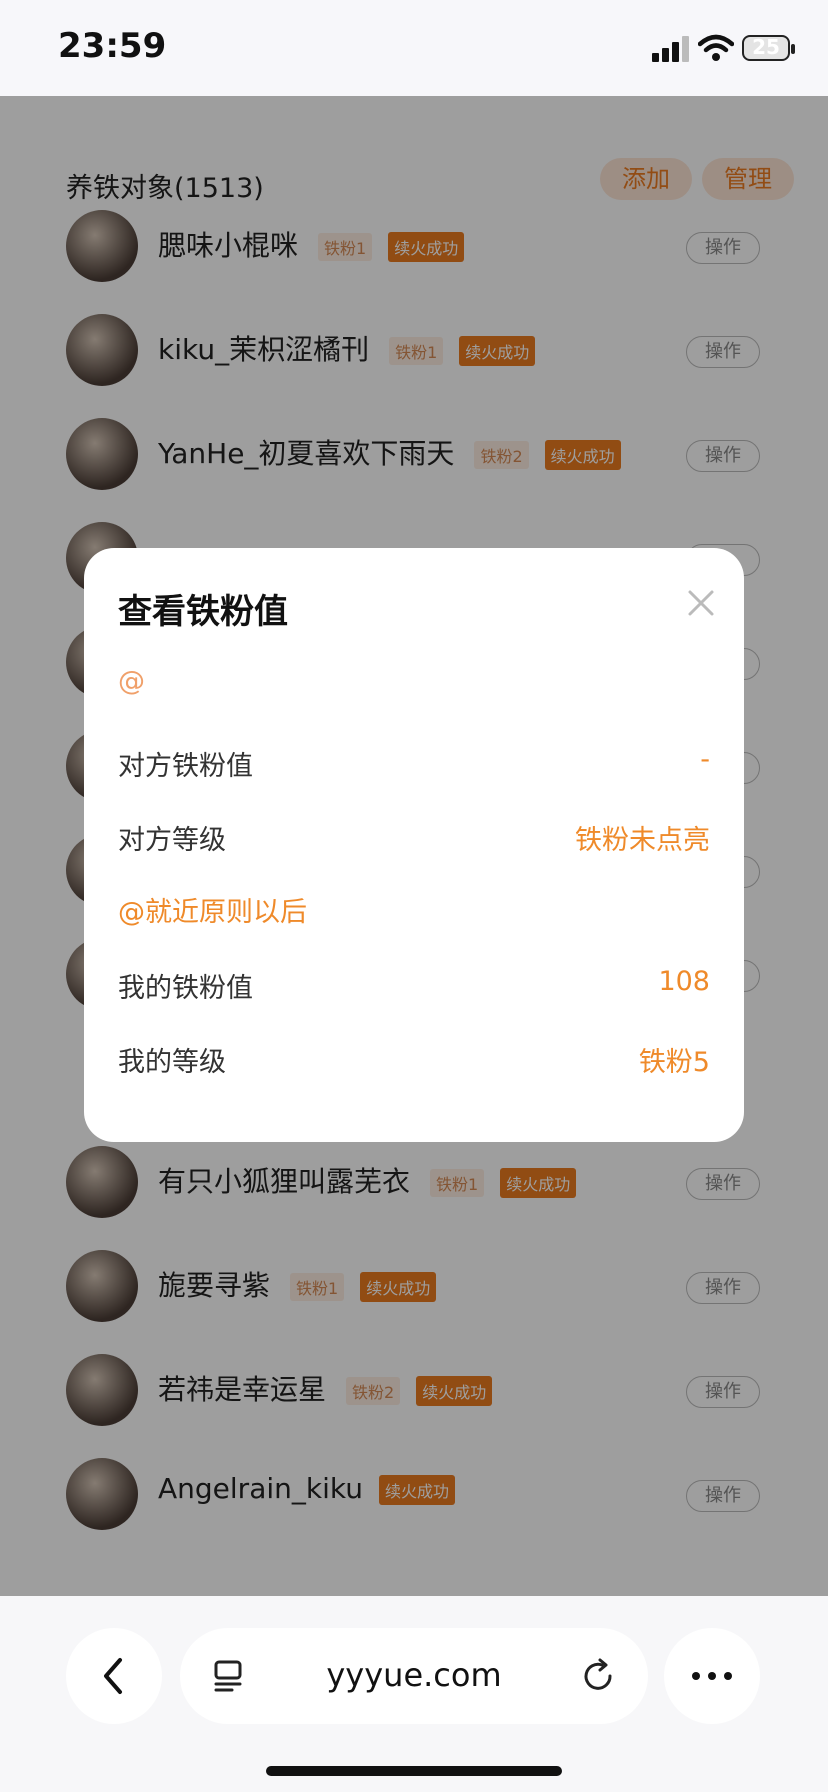 The height and width of the screenshot is (1792, 828). Describe the element at coordinates (670, 49) in the screenshot. I see `signal-icon` at that location.